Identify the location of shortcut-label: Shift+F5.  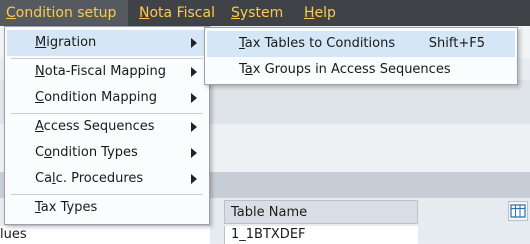
(456, 43).